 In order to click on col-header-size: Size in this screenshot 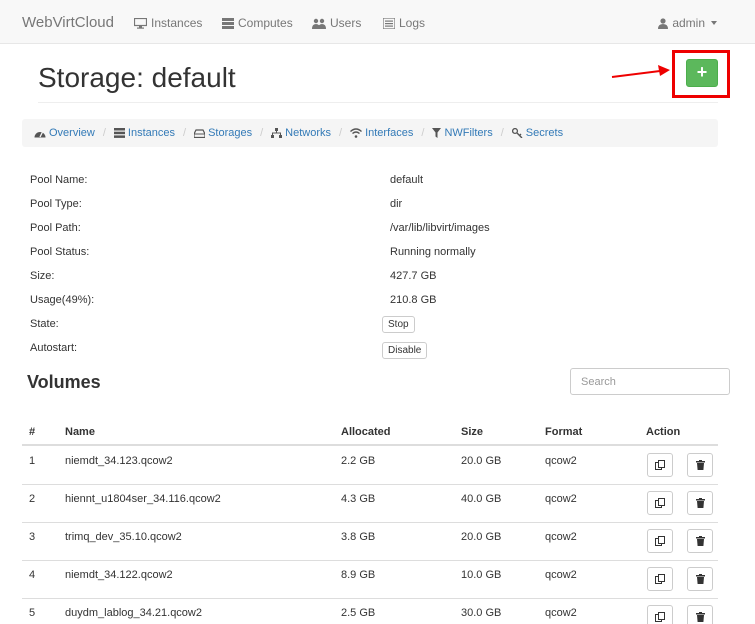, I will do `click(472, 432)`.